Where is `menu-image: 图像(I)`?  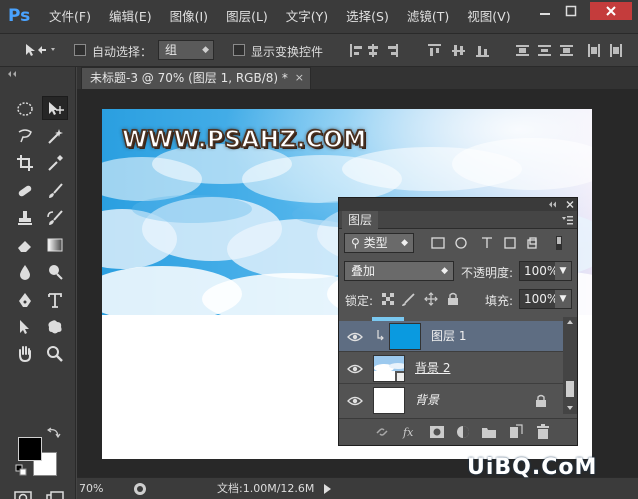 menu-image: 图像(I) is located at coordinates (189, 17).